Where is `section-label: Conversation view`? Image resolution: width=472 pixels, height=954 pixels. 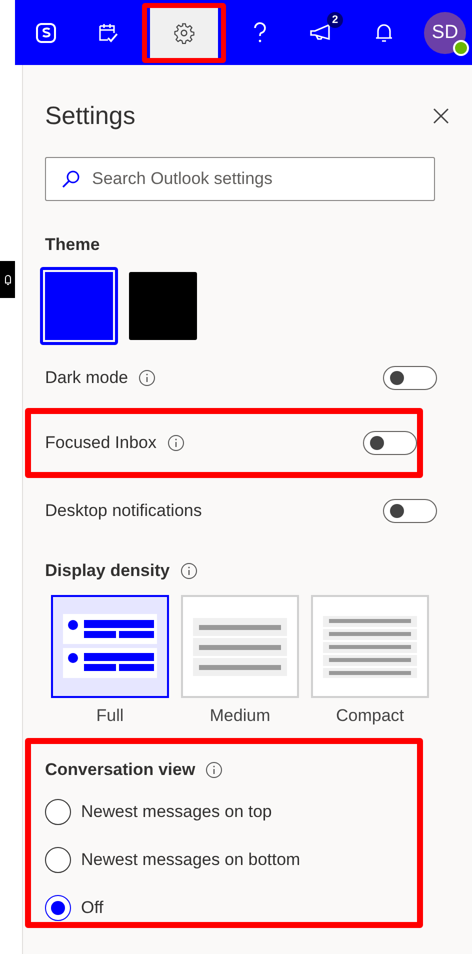 section-label: Conversation view is located at coordinates (120, 770).